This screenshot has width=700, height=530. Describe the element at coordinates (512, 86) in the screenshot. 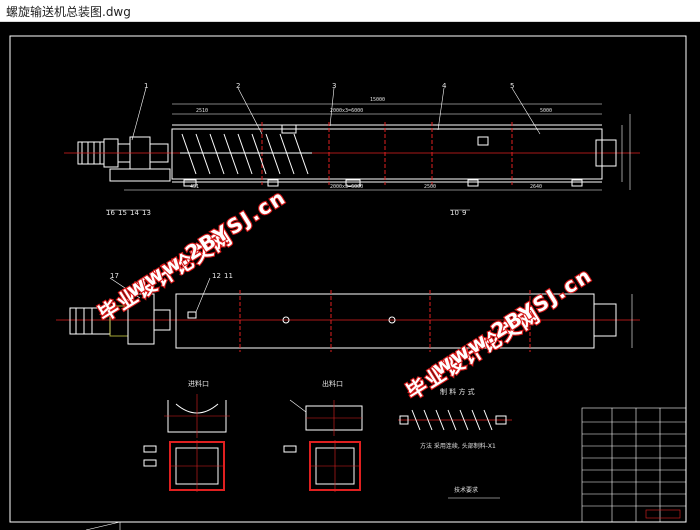

I see `part-no-5: 5` at that location.